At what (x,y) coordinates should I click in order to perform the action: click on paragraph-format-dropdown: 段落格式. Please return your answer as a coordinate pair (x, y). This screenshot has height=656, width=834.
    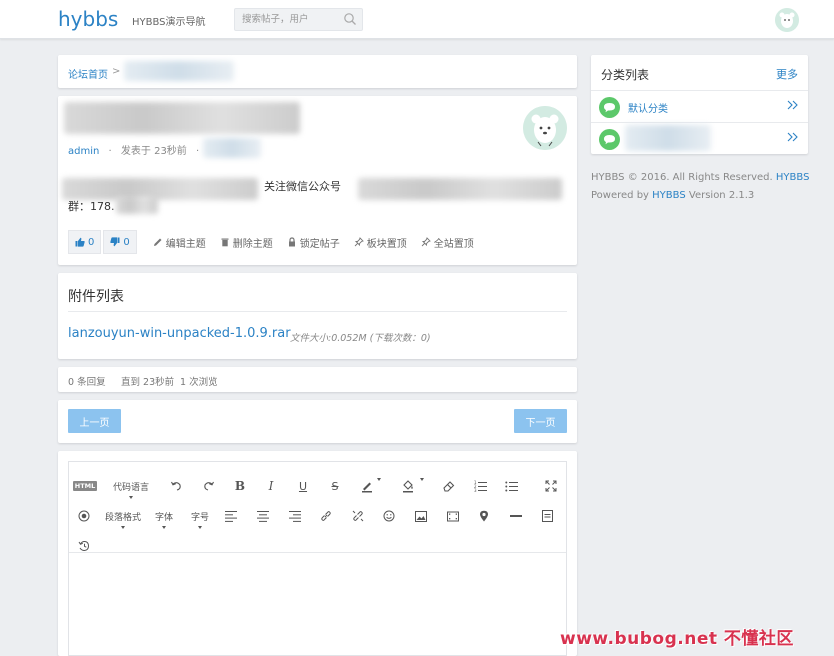
    Looking at the image, I should click on (123, 519).